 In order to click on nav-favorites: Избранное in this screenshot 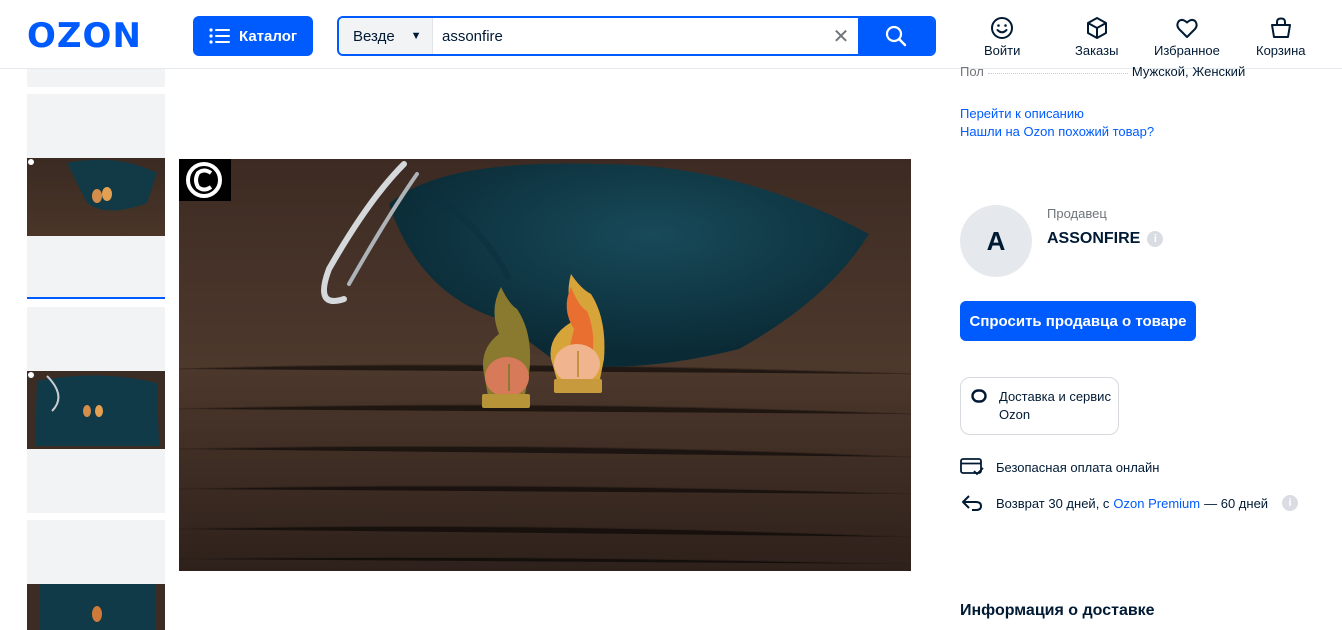, I will do `click(1187, 37)`.